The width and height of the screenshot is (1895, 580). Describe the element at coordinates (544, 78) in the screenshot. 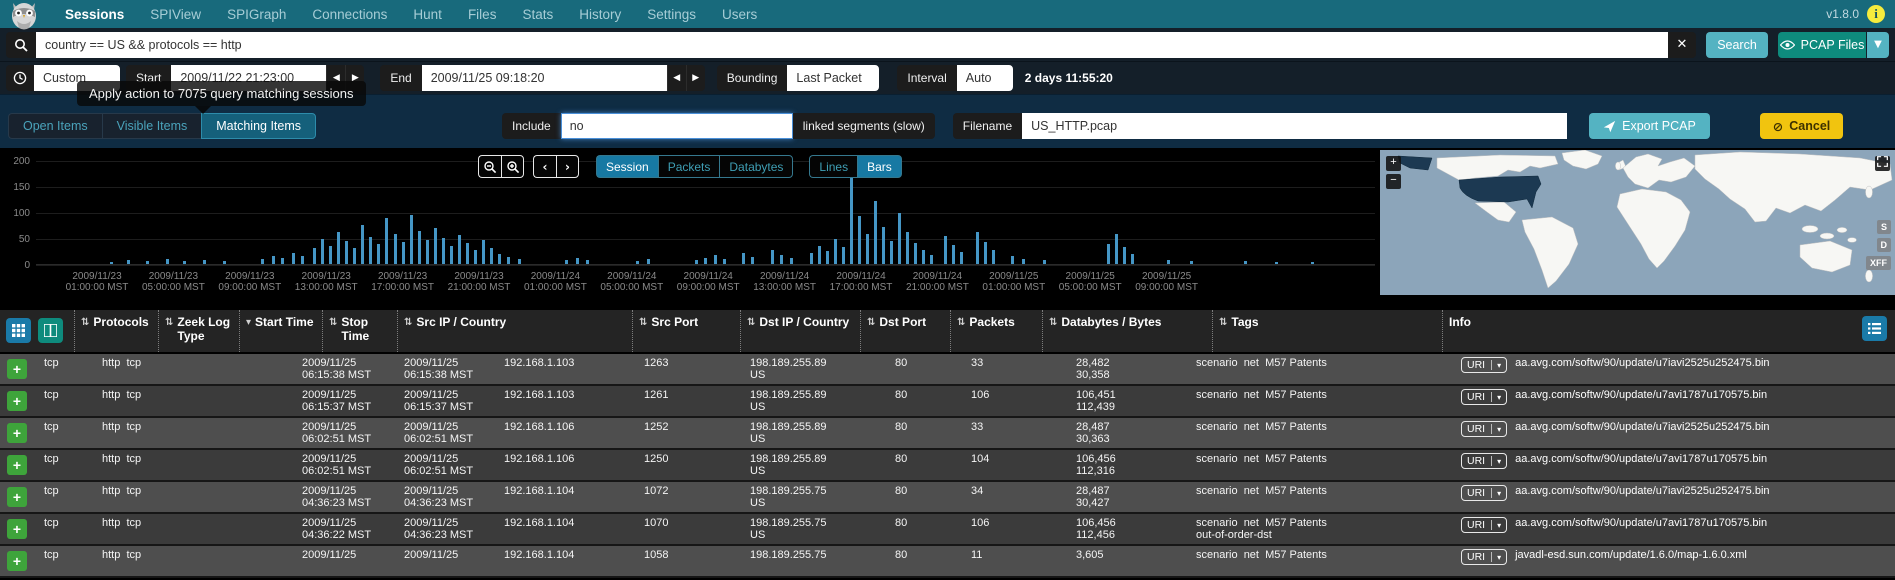

I see `end-time-input` at that location.